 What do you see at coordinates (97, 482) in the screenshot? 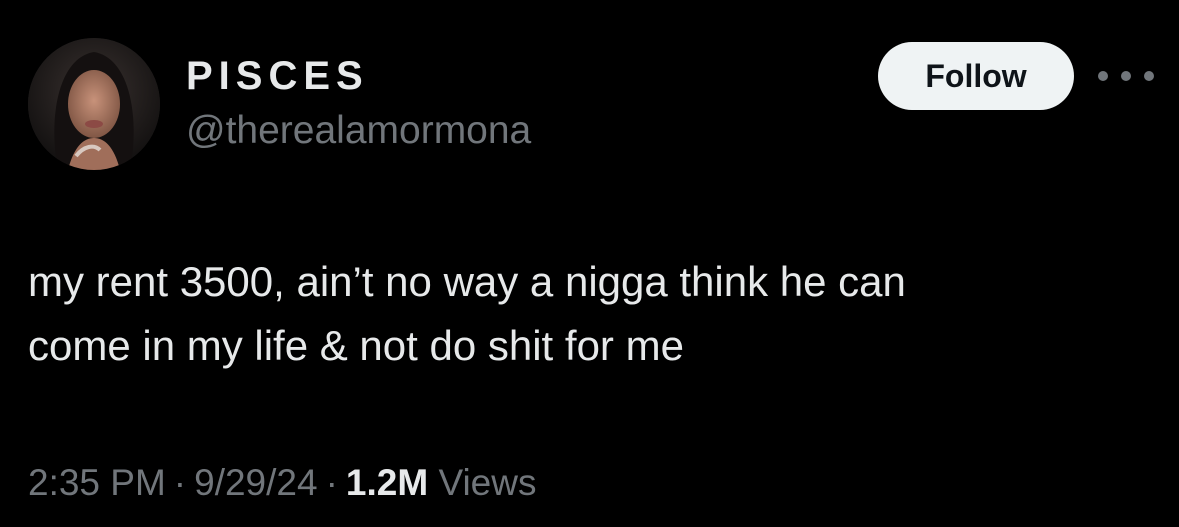
I see `tweet-time: 2:35 PM` at bounding box center [97, 482].